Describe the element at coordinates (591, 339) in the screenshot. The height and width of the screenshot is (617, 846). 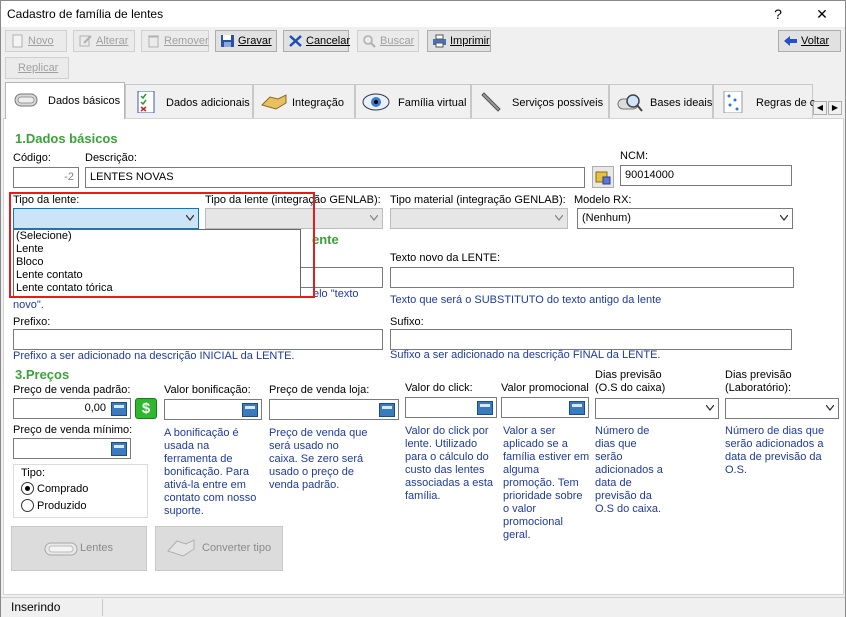
I see `sufixo-input` at that location.